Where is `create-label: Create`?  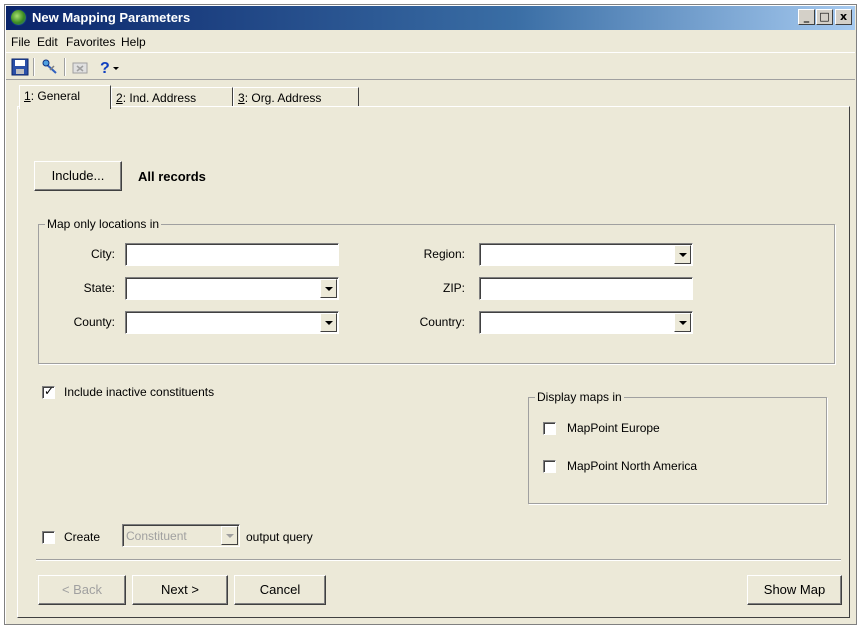 create-label: Create is located at coordinates (82, 537).